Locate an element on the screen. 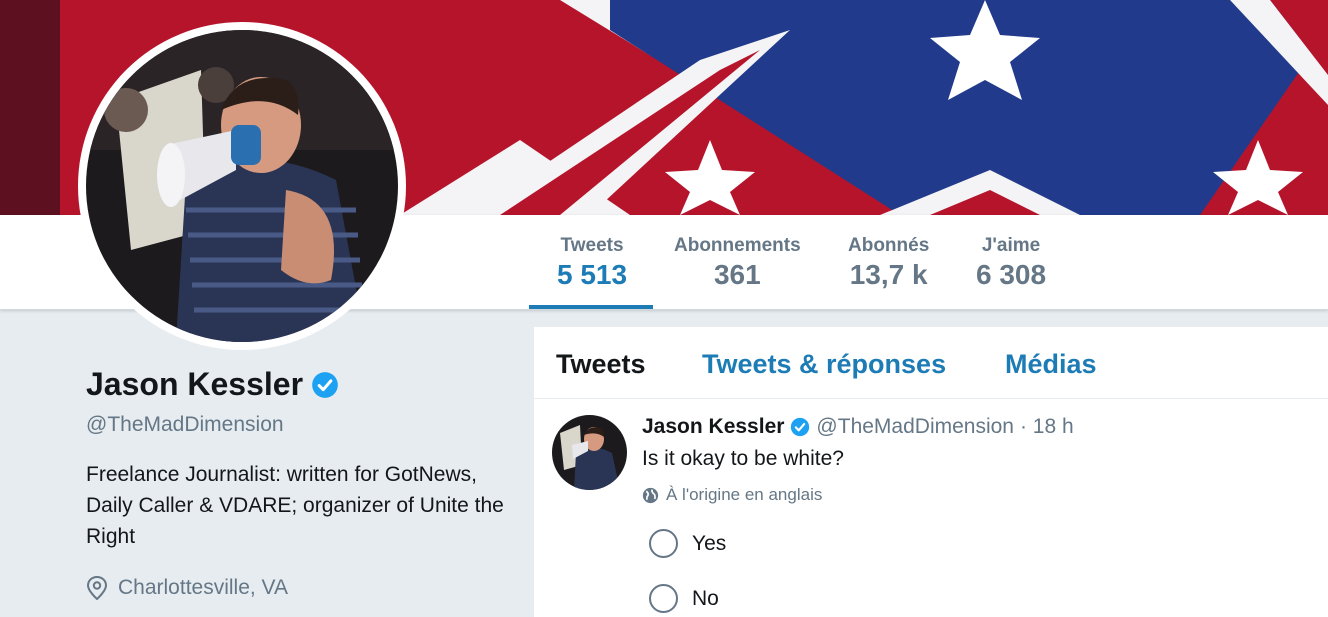 The width and height of the screenshot is (1328, 617). location-text: Charlottesville, VA is located at coordinates (203, 587).